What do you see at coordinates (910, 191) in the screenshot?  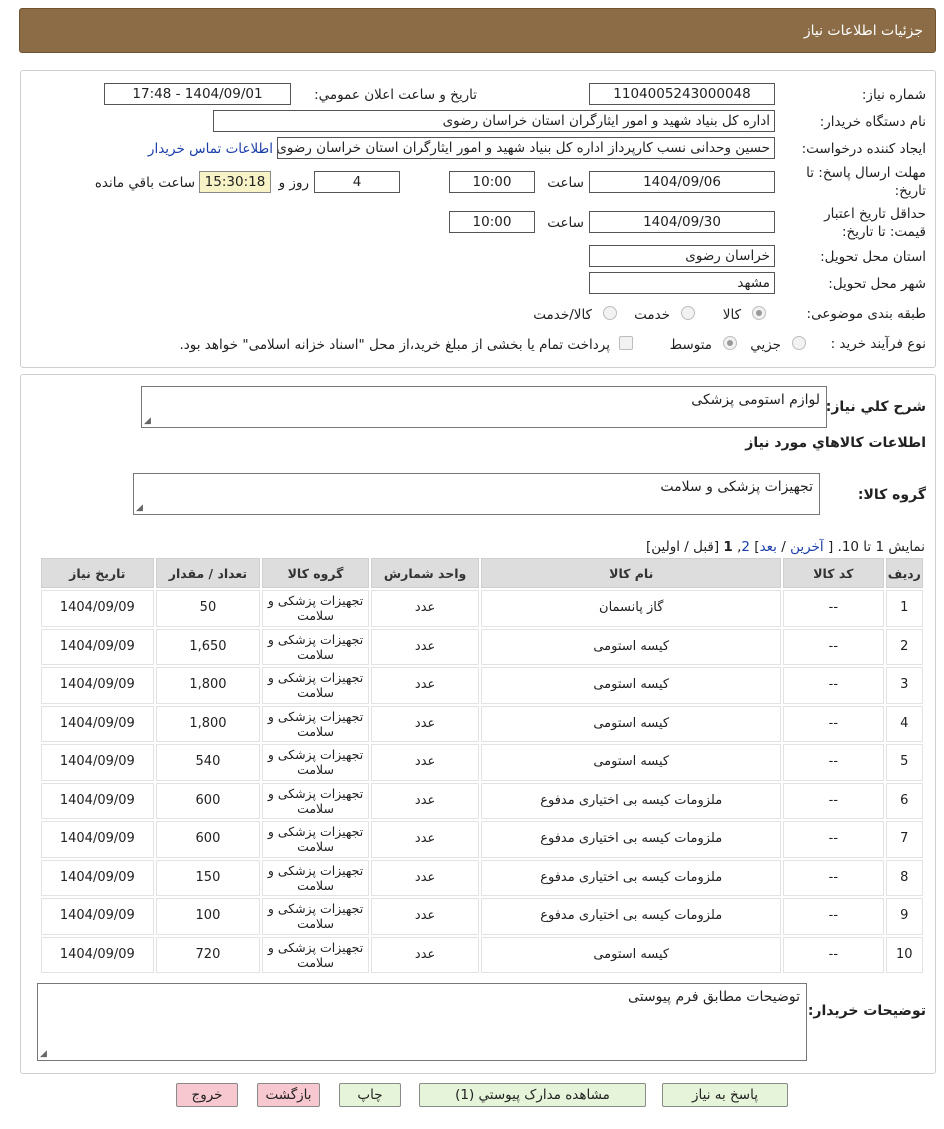 I see `deadline-label-2: تاريخ:` at bounding box center [910, 191].